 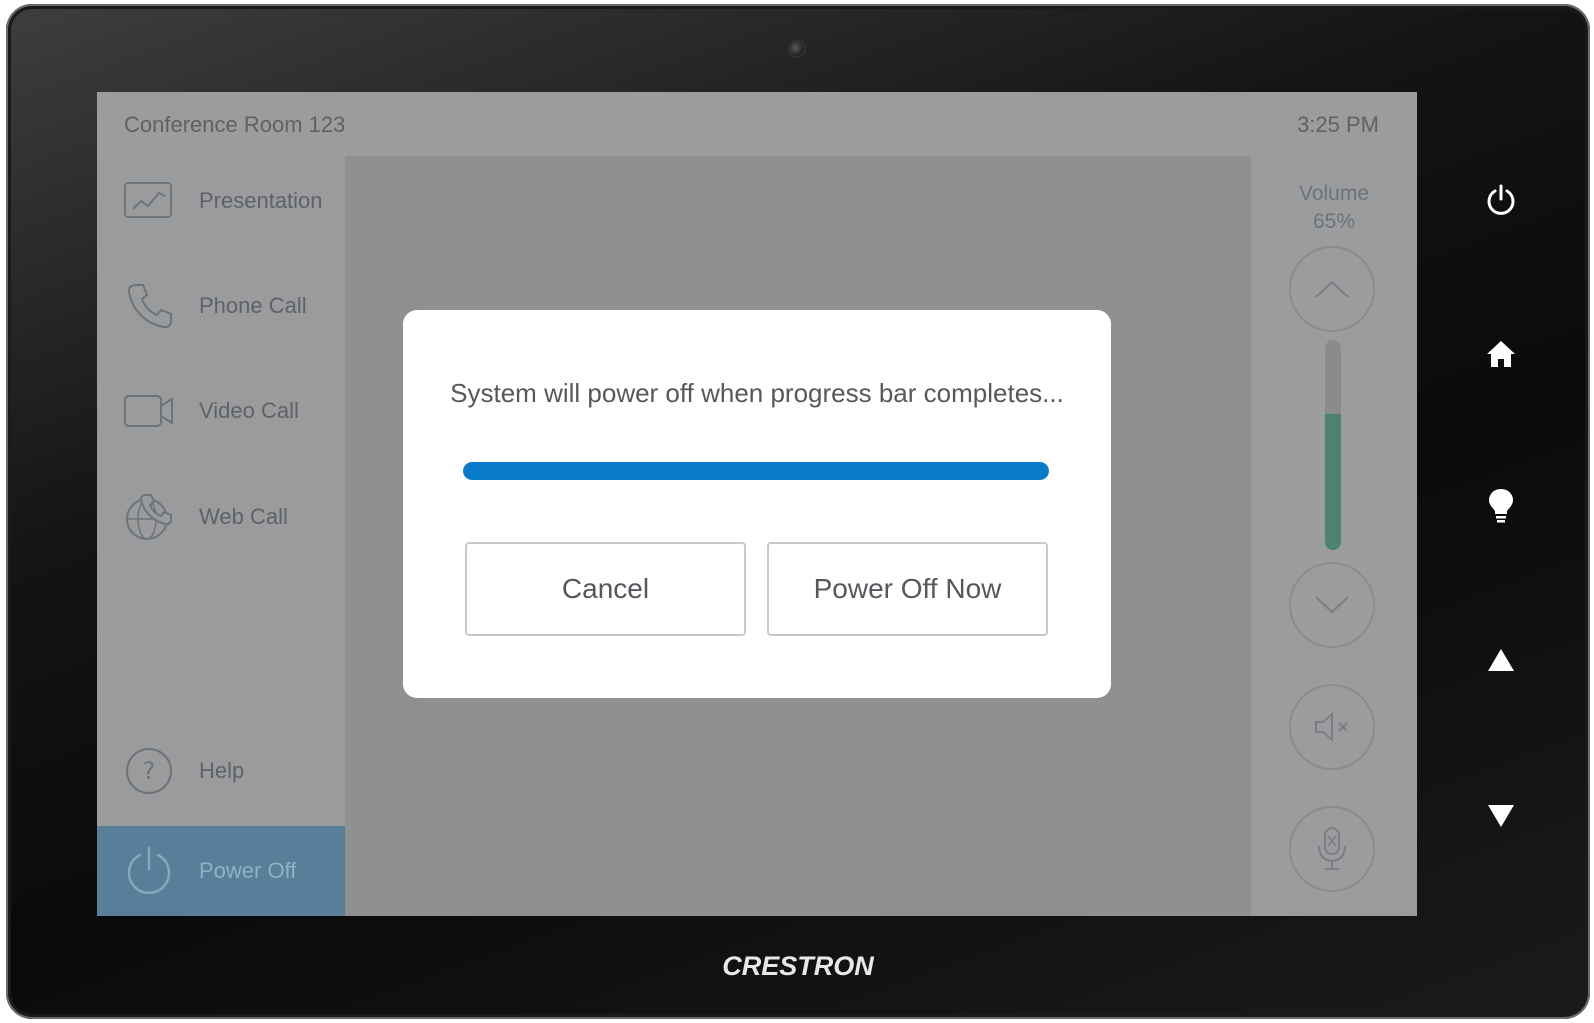 What do you see at coordinates (605, 589) in the screenshot?
I see `cancel-button: Cancel` at bounding box center [605, 589].